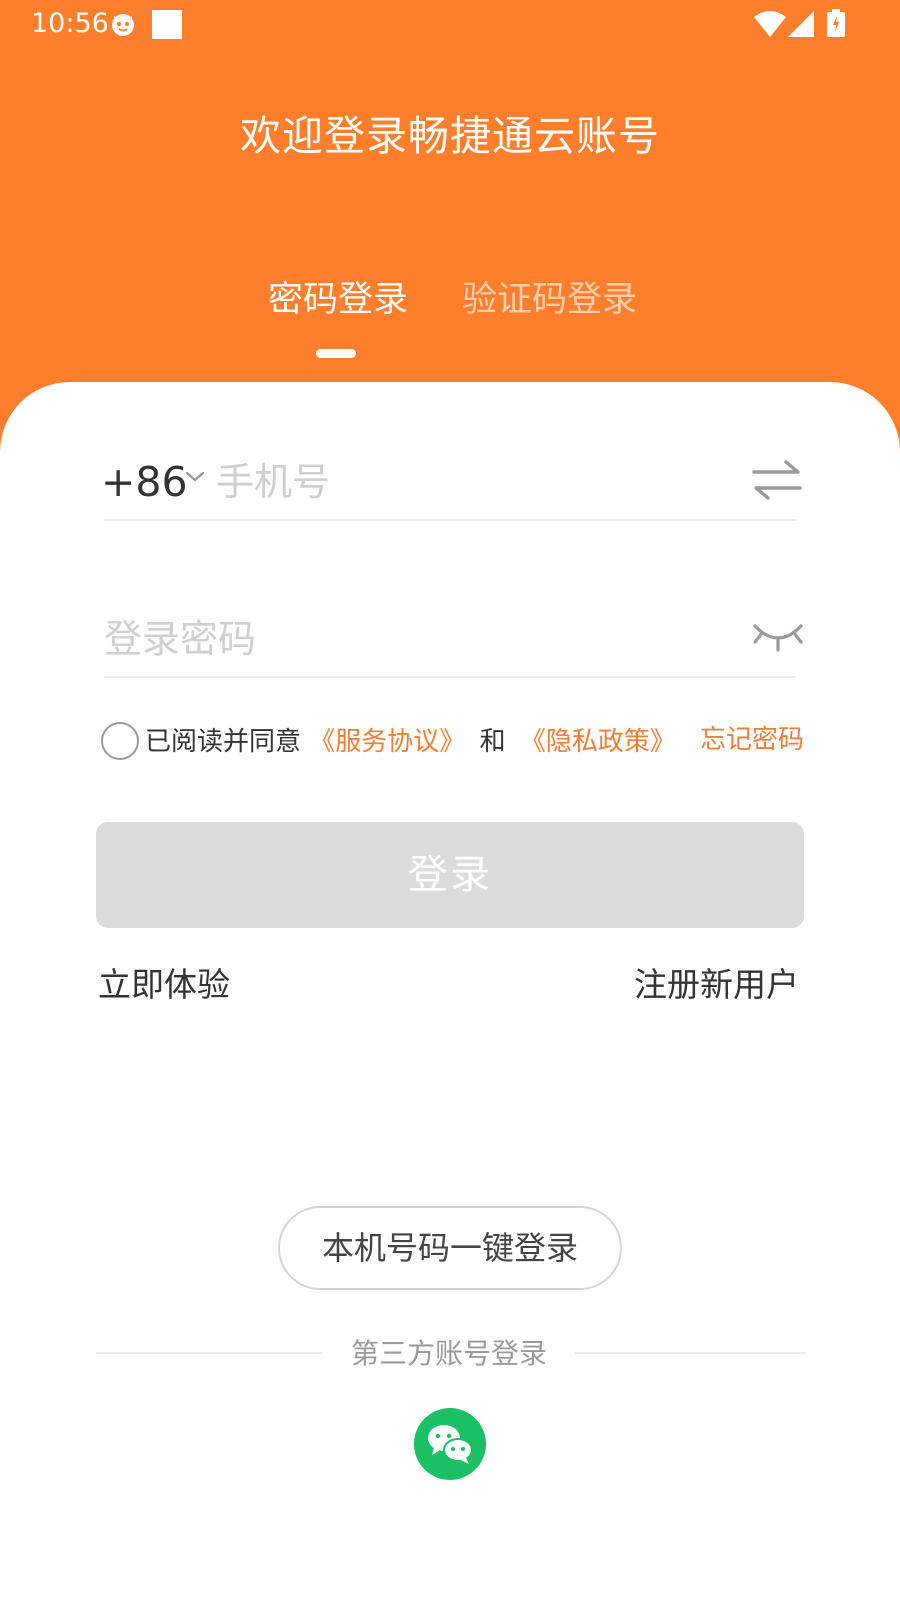 Image resolution: width=900 pixels, height=1600 pixels. Describe the element at coordinates (448, 1353) in the screenshot. I see `third-party-login-label: 第三方账号登录` at that location.